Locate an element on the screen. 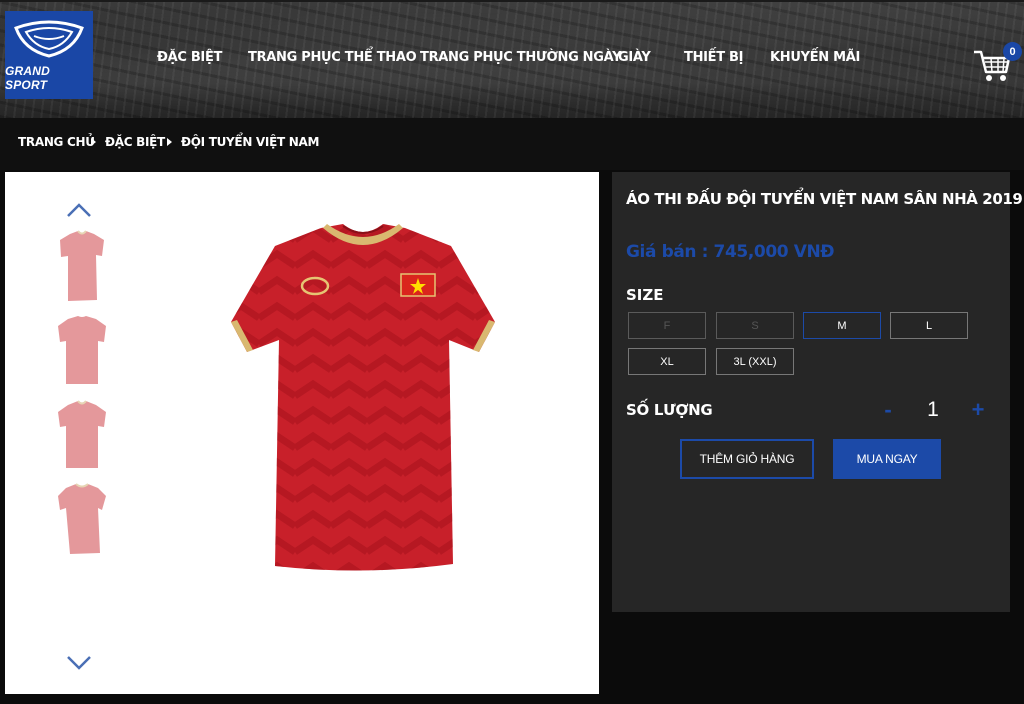 Image resolution: width=1024 pixels, height=704 pixels. nav-item-dac-biet: ĐẶC BIỆT is located at coordinates (189, 57).